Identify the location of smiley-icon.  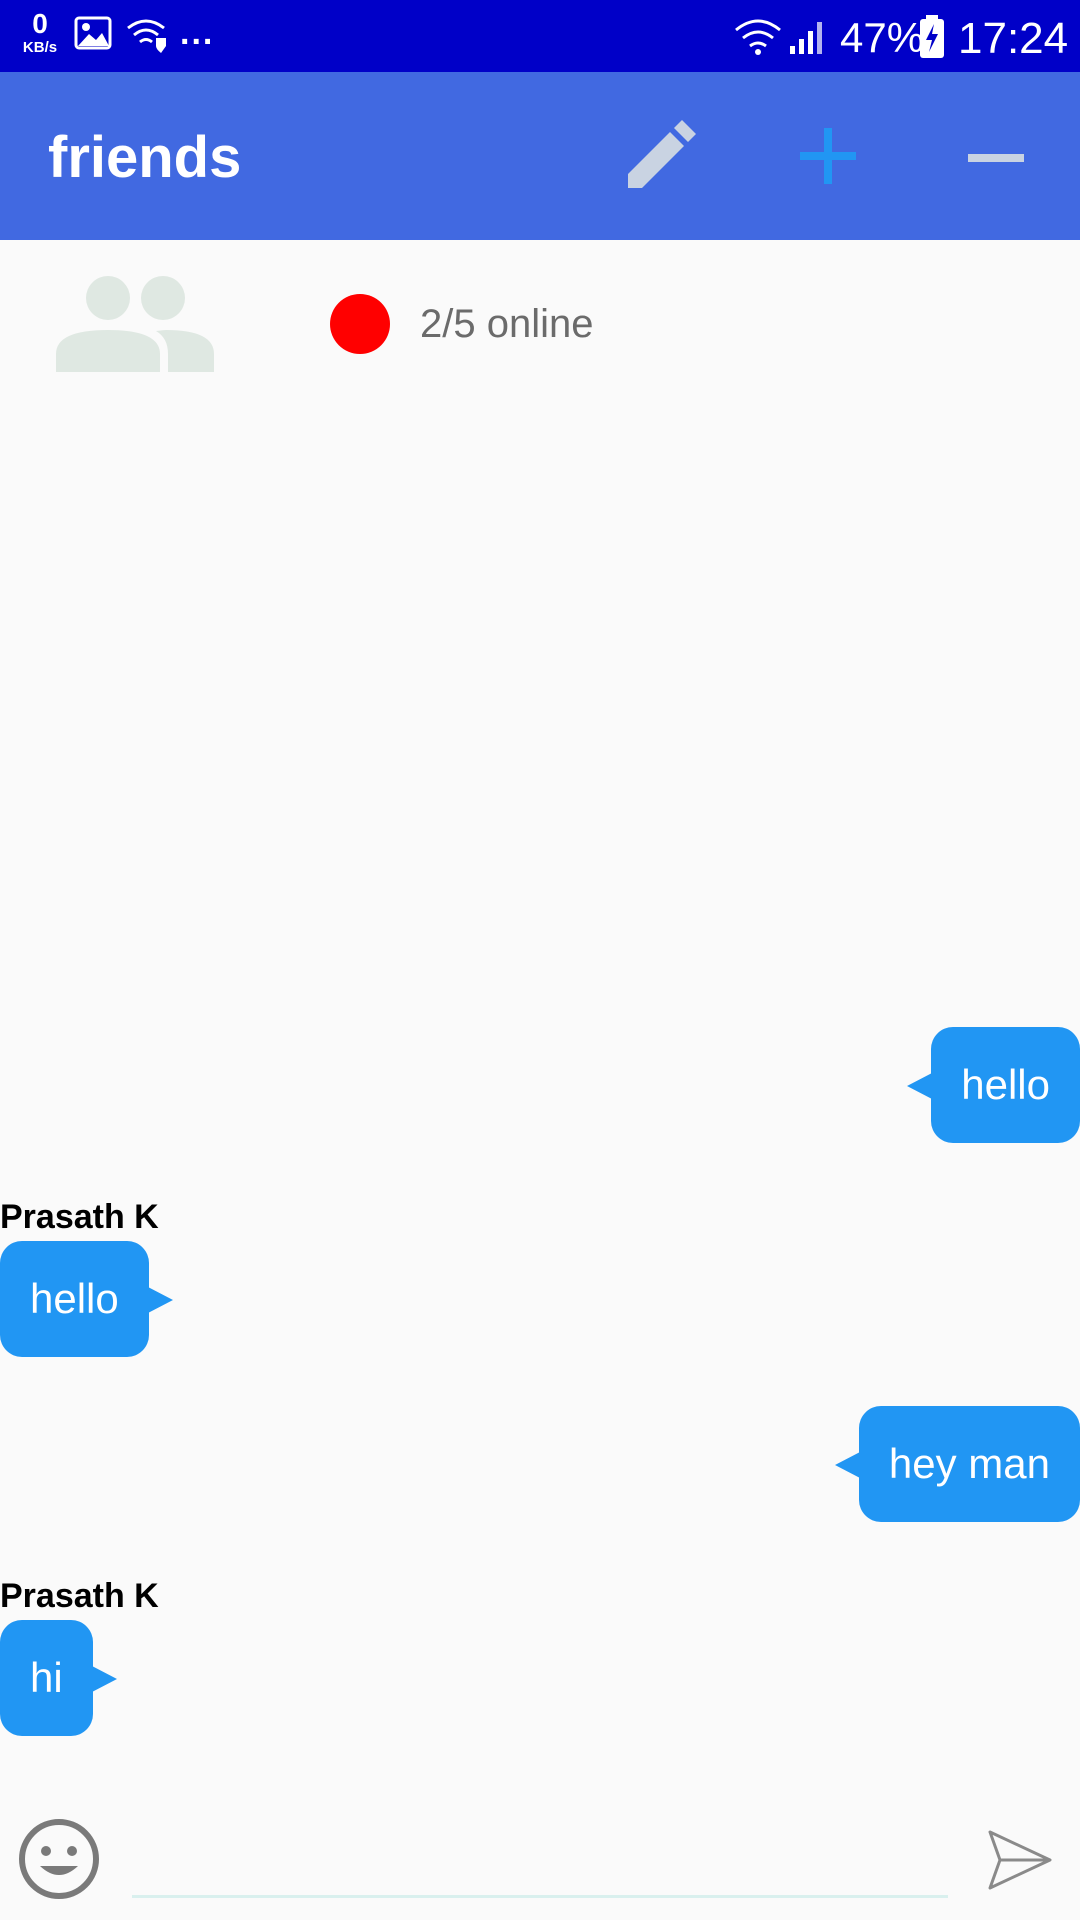
(59, 1859).